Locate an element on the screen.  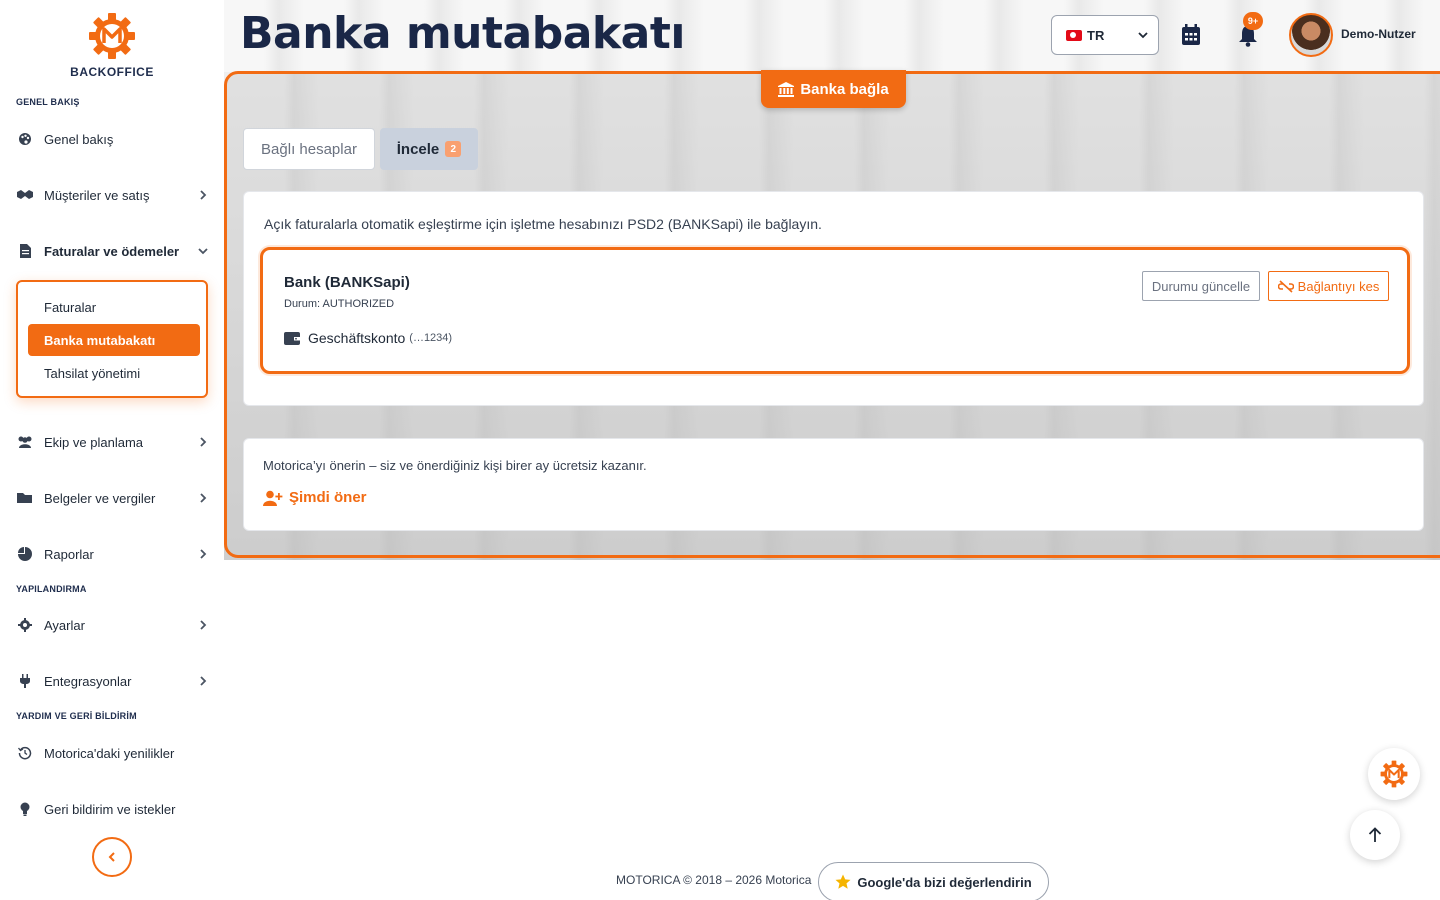
lightbulb-icon is located at coordinates (25, 809).